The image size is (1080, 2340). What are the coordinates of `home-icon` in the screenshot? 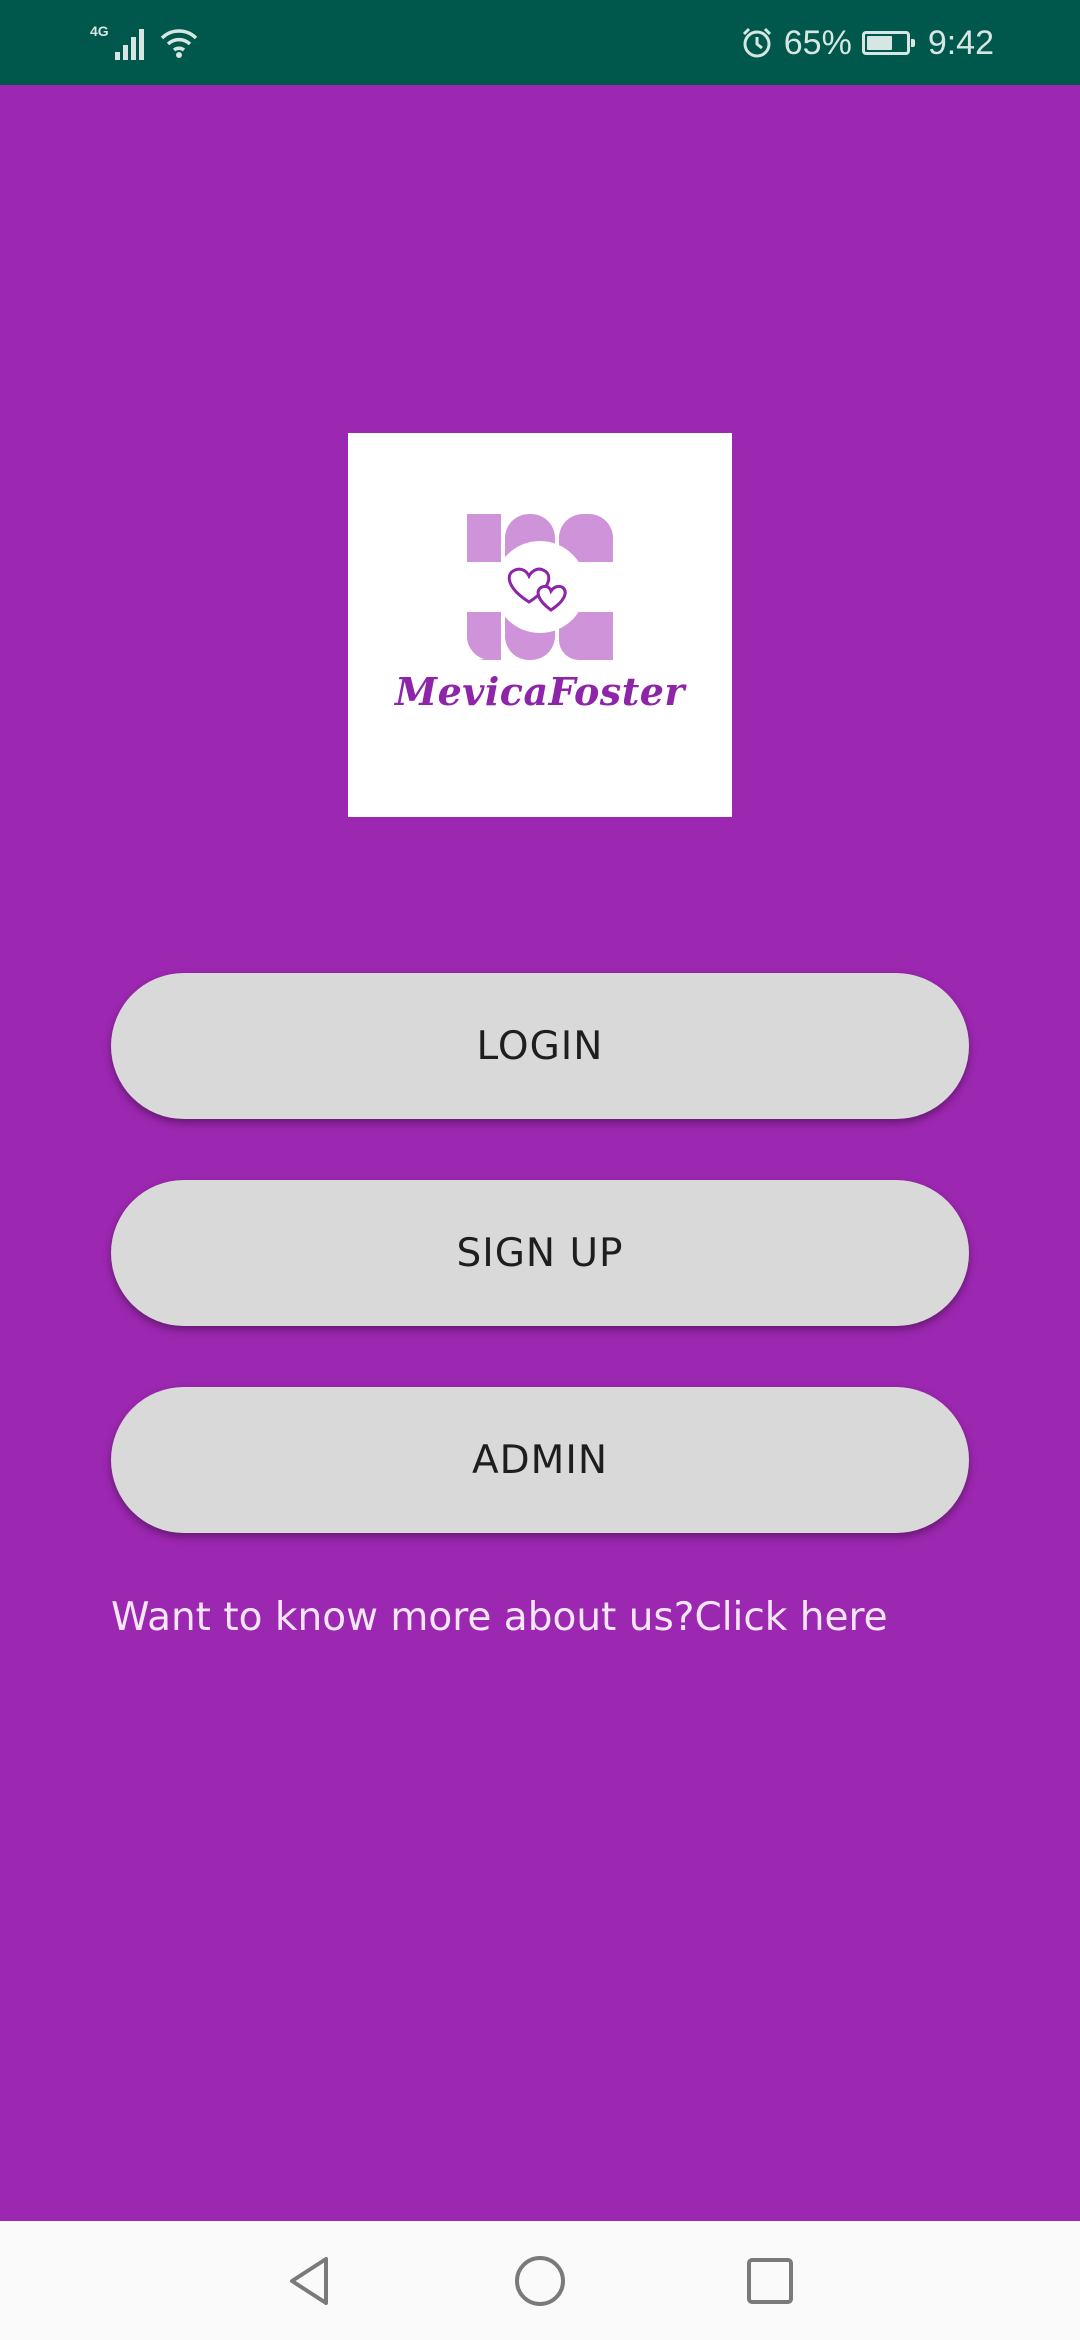 It's located at (540, 2281).